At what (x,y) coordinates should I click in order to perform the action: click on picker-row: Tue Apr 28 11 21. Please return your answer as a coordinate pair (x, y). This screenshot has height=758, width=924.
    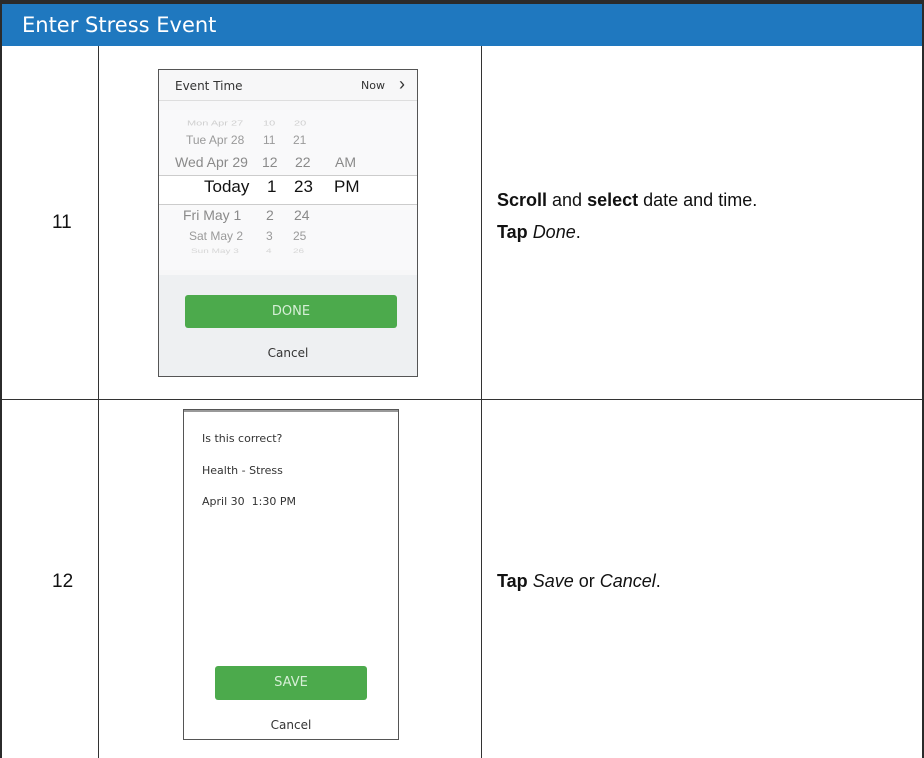
    Looking at the image, I should click on (288, 143).